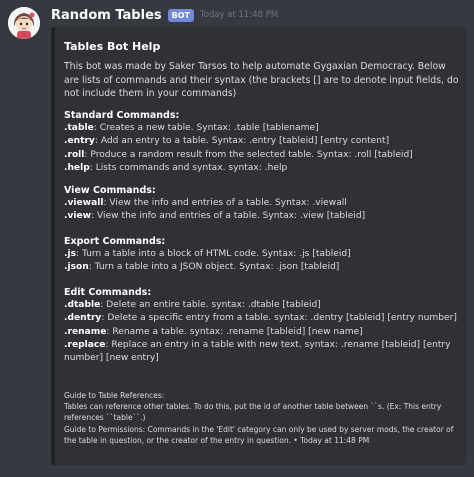  I want to click on command-name: .help, so click(77, 167).